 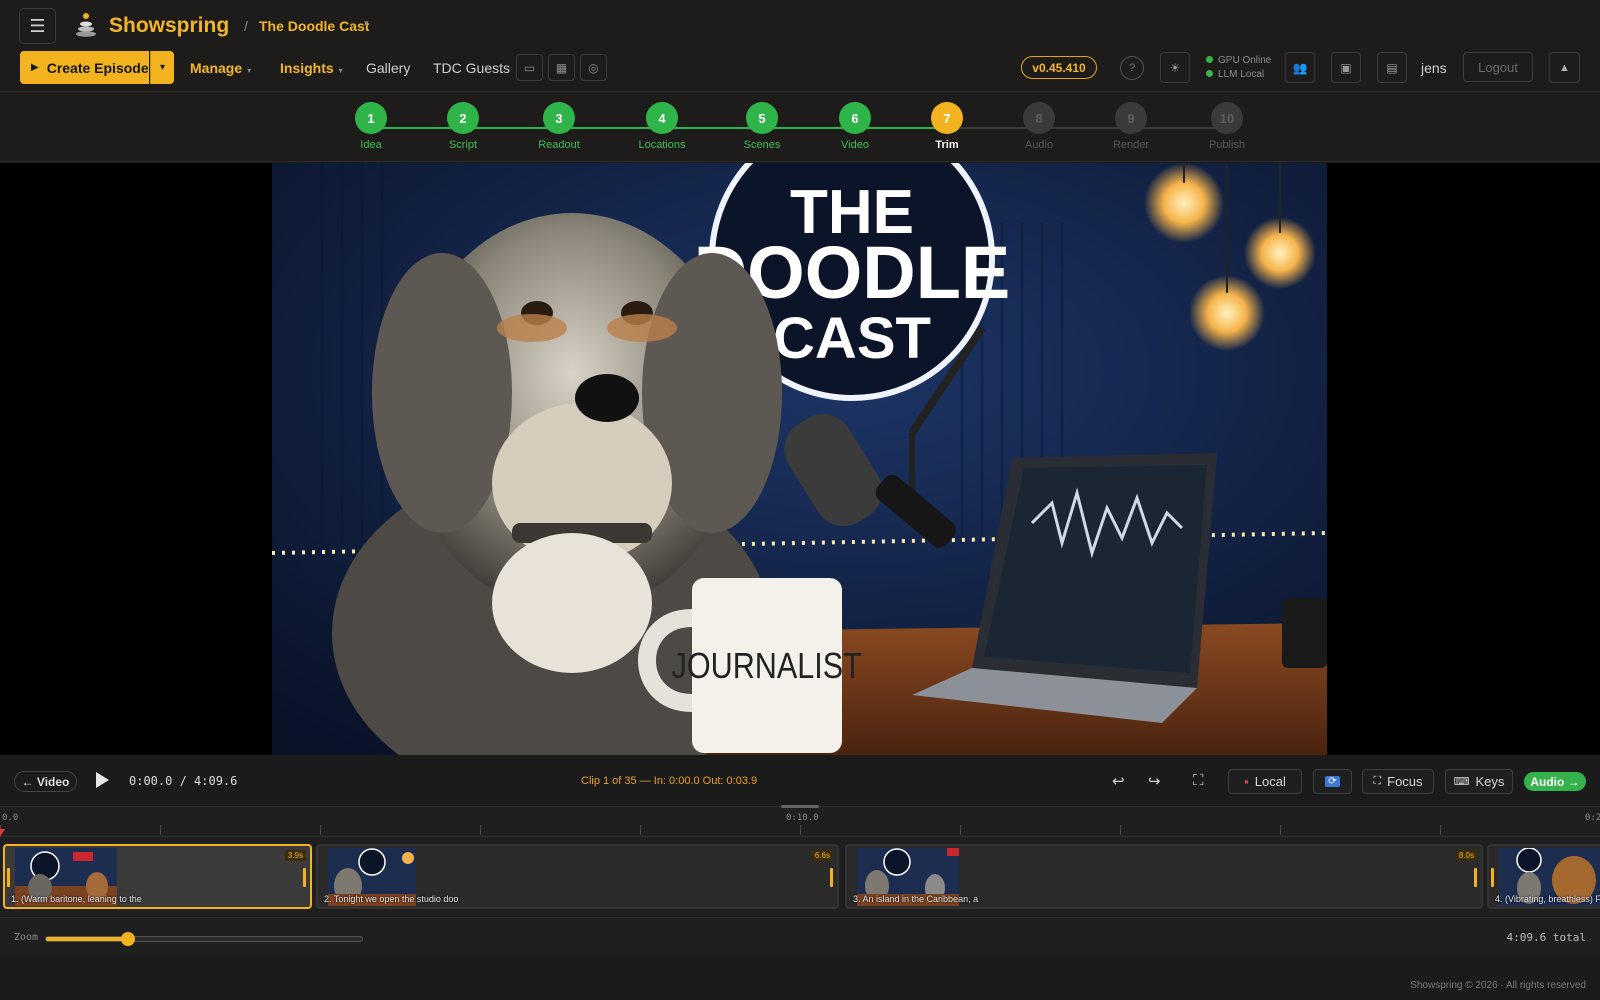 I want to click on step-trim: 7 Trim, so click(x=947, y=126).